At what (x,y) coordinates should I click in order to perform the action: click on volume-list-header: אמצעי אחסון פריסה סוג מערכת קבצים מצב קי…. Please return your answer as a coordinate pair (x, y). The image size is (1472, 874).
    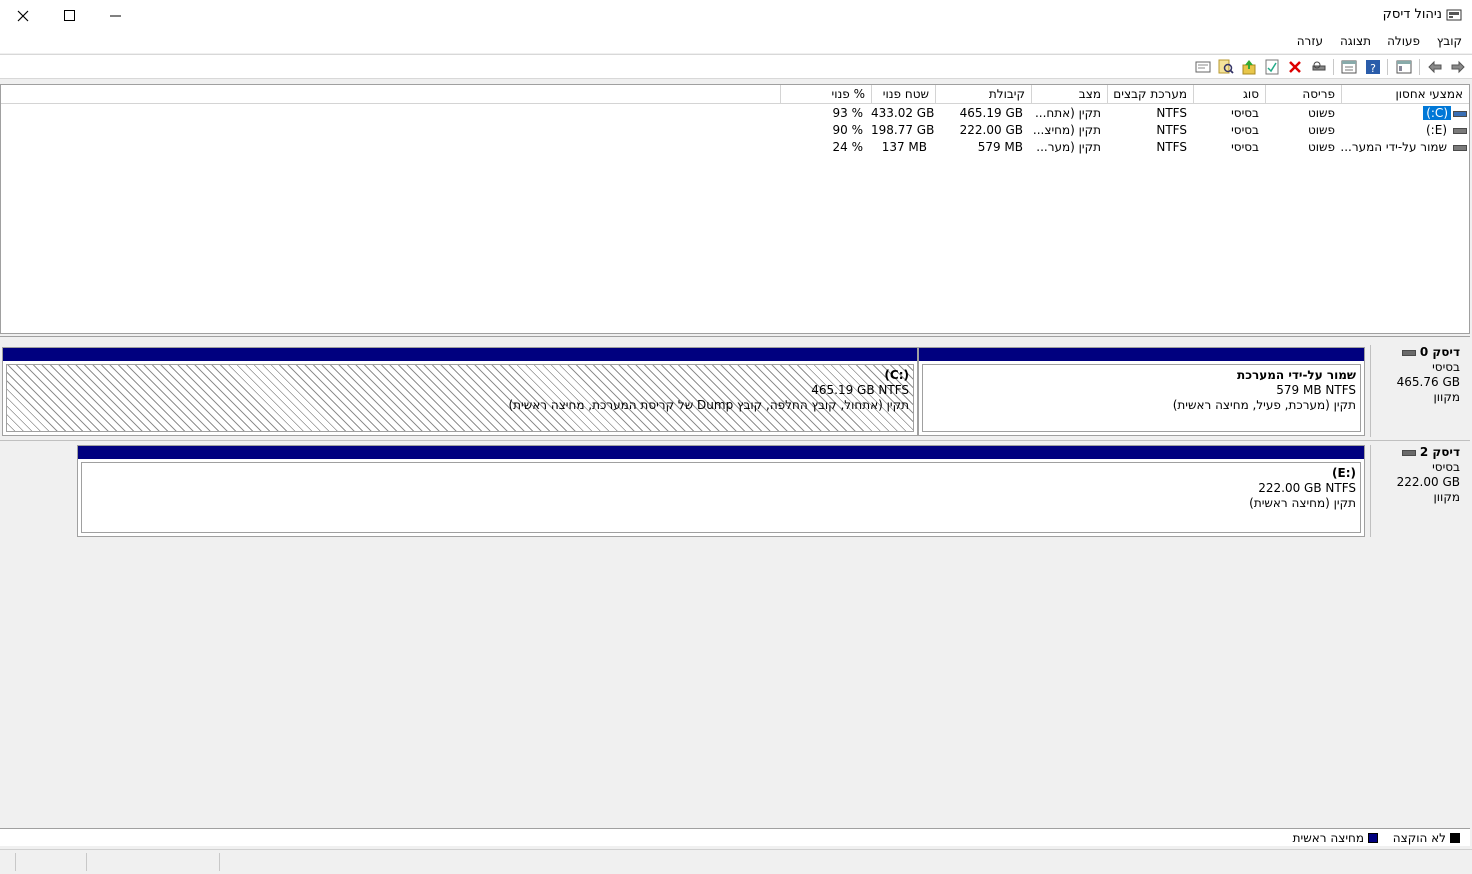
    Looking at the image, I should click on (735, 94).